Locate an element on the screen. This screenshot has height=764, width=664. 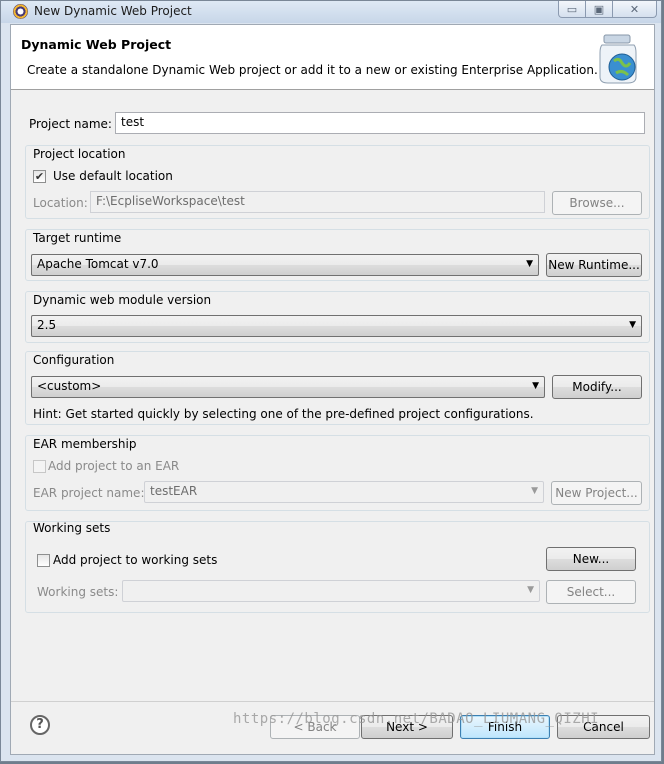
minimize-button: ▭ is located at coordinates (572, 9).